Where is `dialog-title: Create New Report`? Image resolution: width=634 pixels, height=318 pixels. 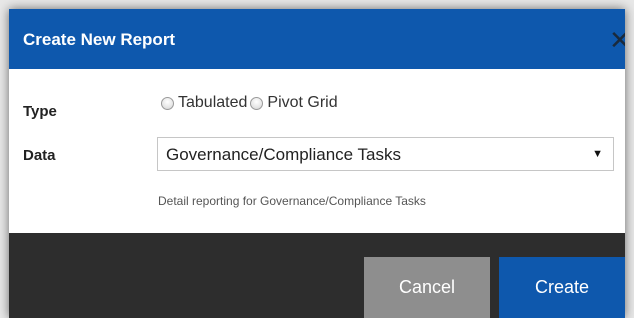
dialog-title: Create New Report is located at coordinates (99, 39).